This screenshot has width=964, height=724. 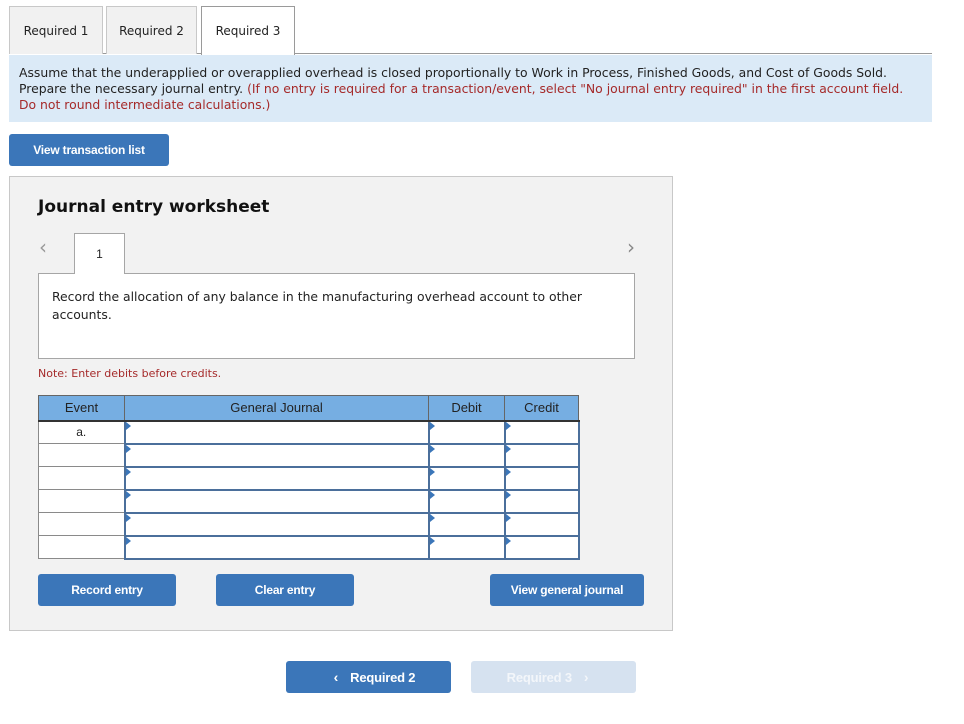 I want to click on previous-required-button: ‹ Required 2, so click(x=368, y=677).